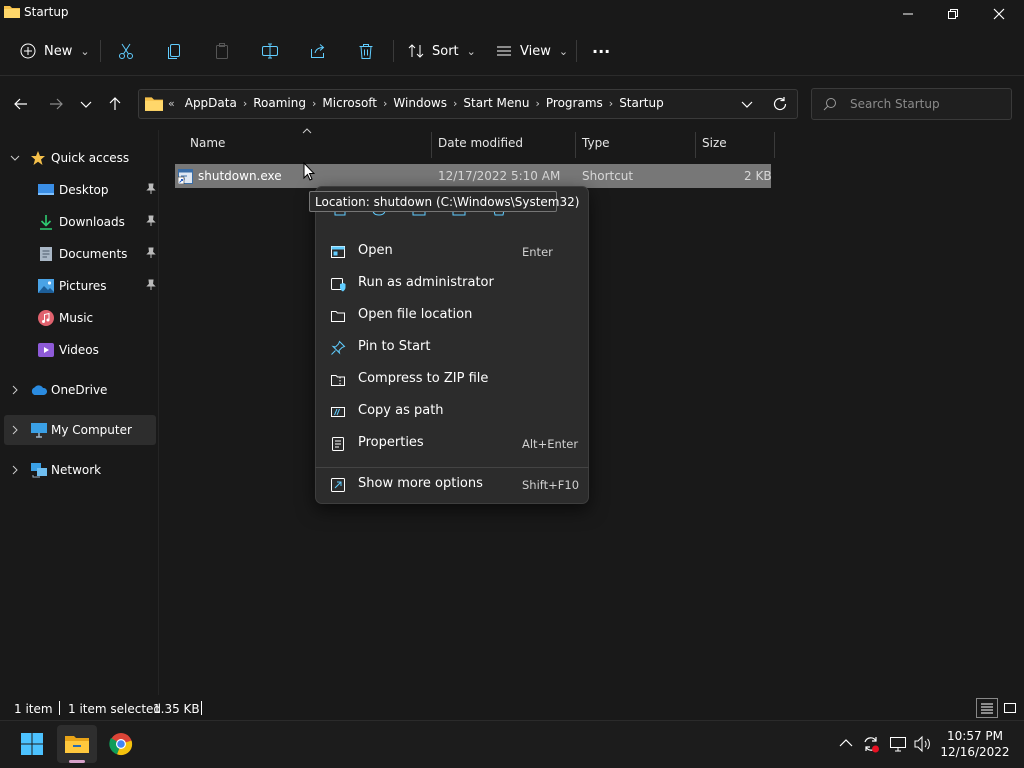  What do you see at coordinates (452, 444) in the screenshot?
I see `menu-item-properties: Properties Alt+Enter` at bounding box center [452, 444].